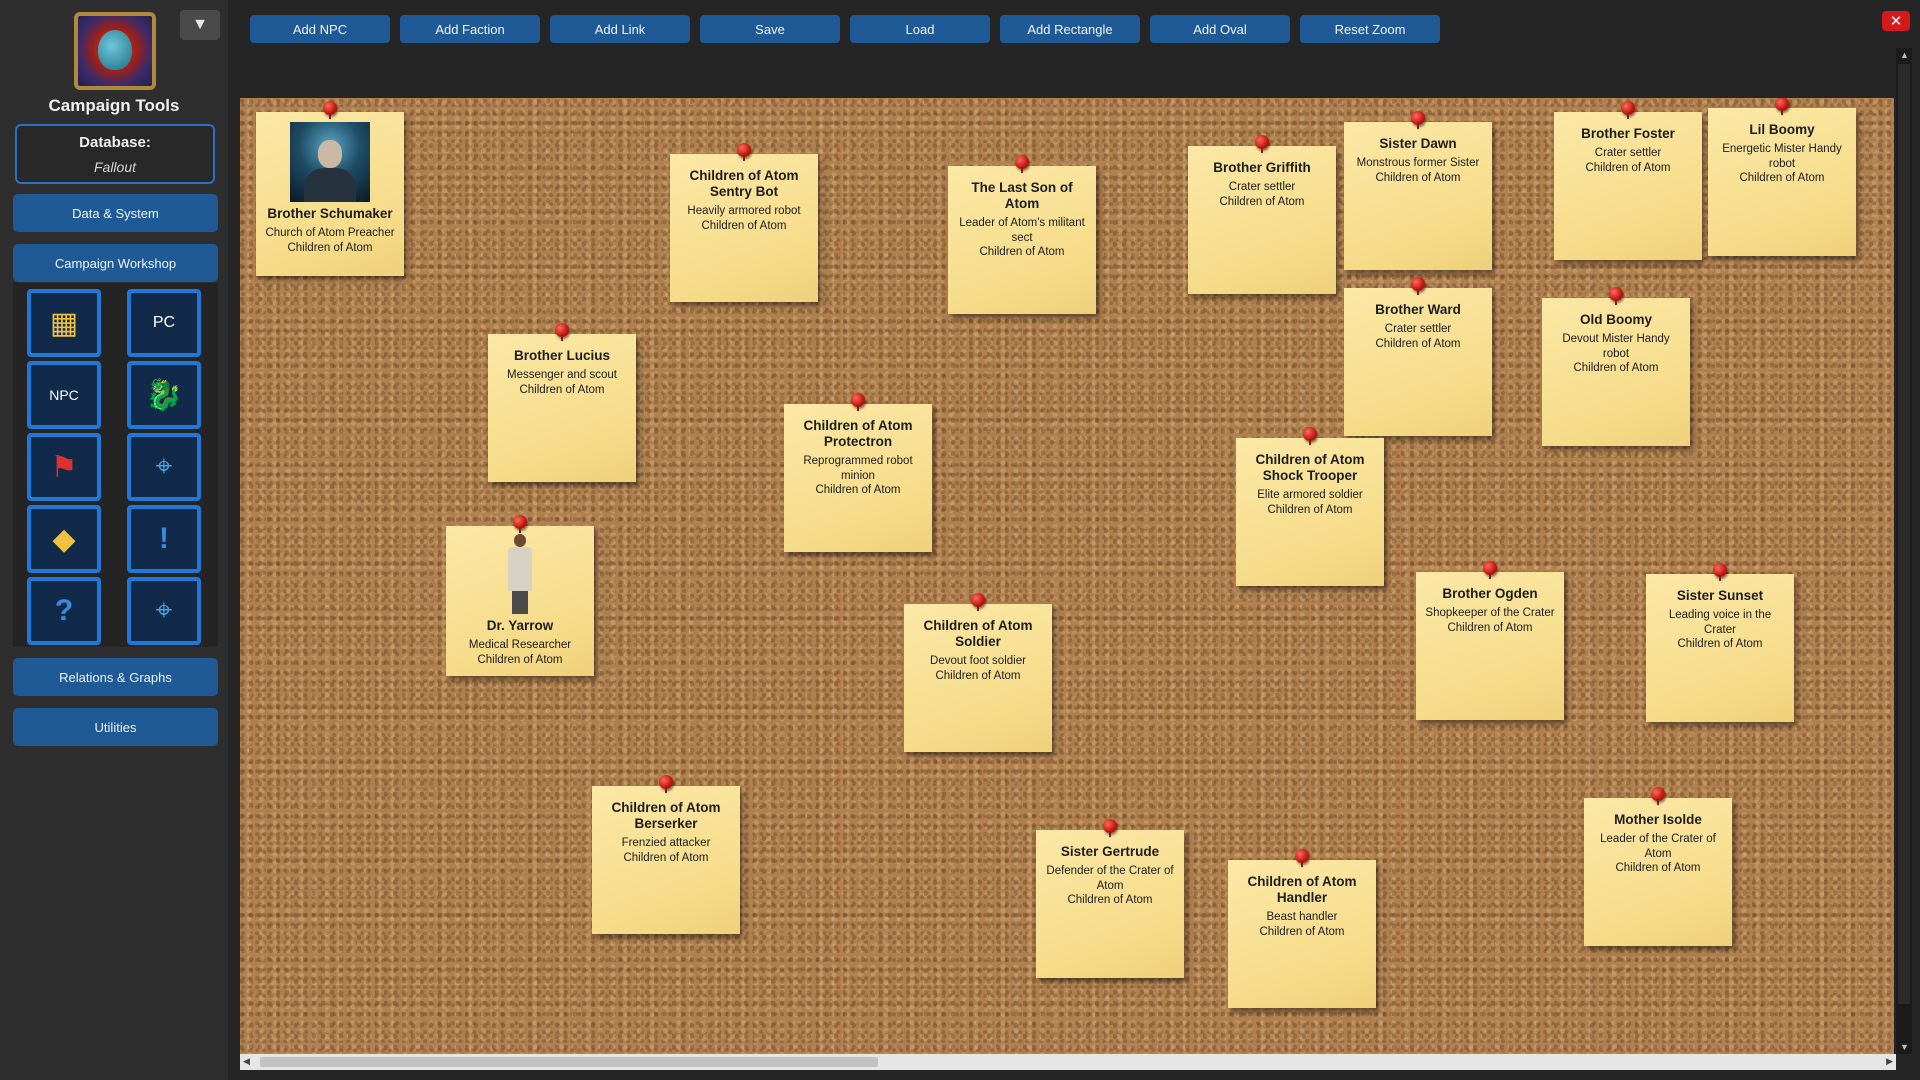  Describe the element at coordinates (246, 1061) in the screenshot. I see `scroll-left-icon: ◀` at that location.